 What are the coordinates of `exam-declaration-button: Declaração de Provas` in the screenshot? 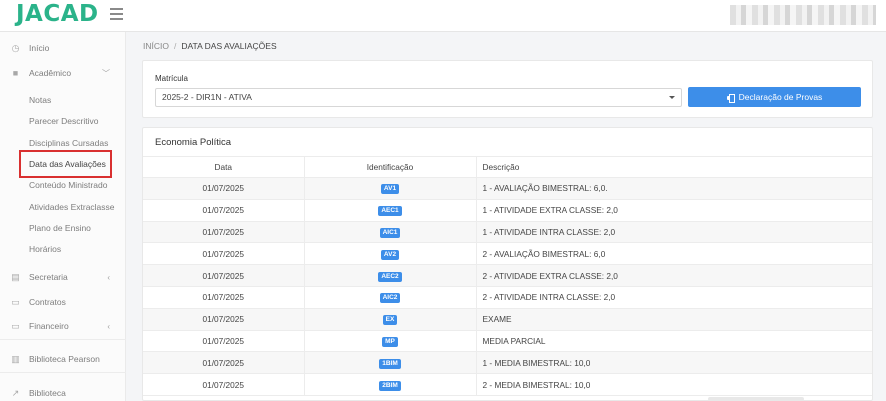 It's located at (774, 97).